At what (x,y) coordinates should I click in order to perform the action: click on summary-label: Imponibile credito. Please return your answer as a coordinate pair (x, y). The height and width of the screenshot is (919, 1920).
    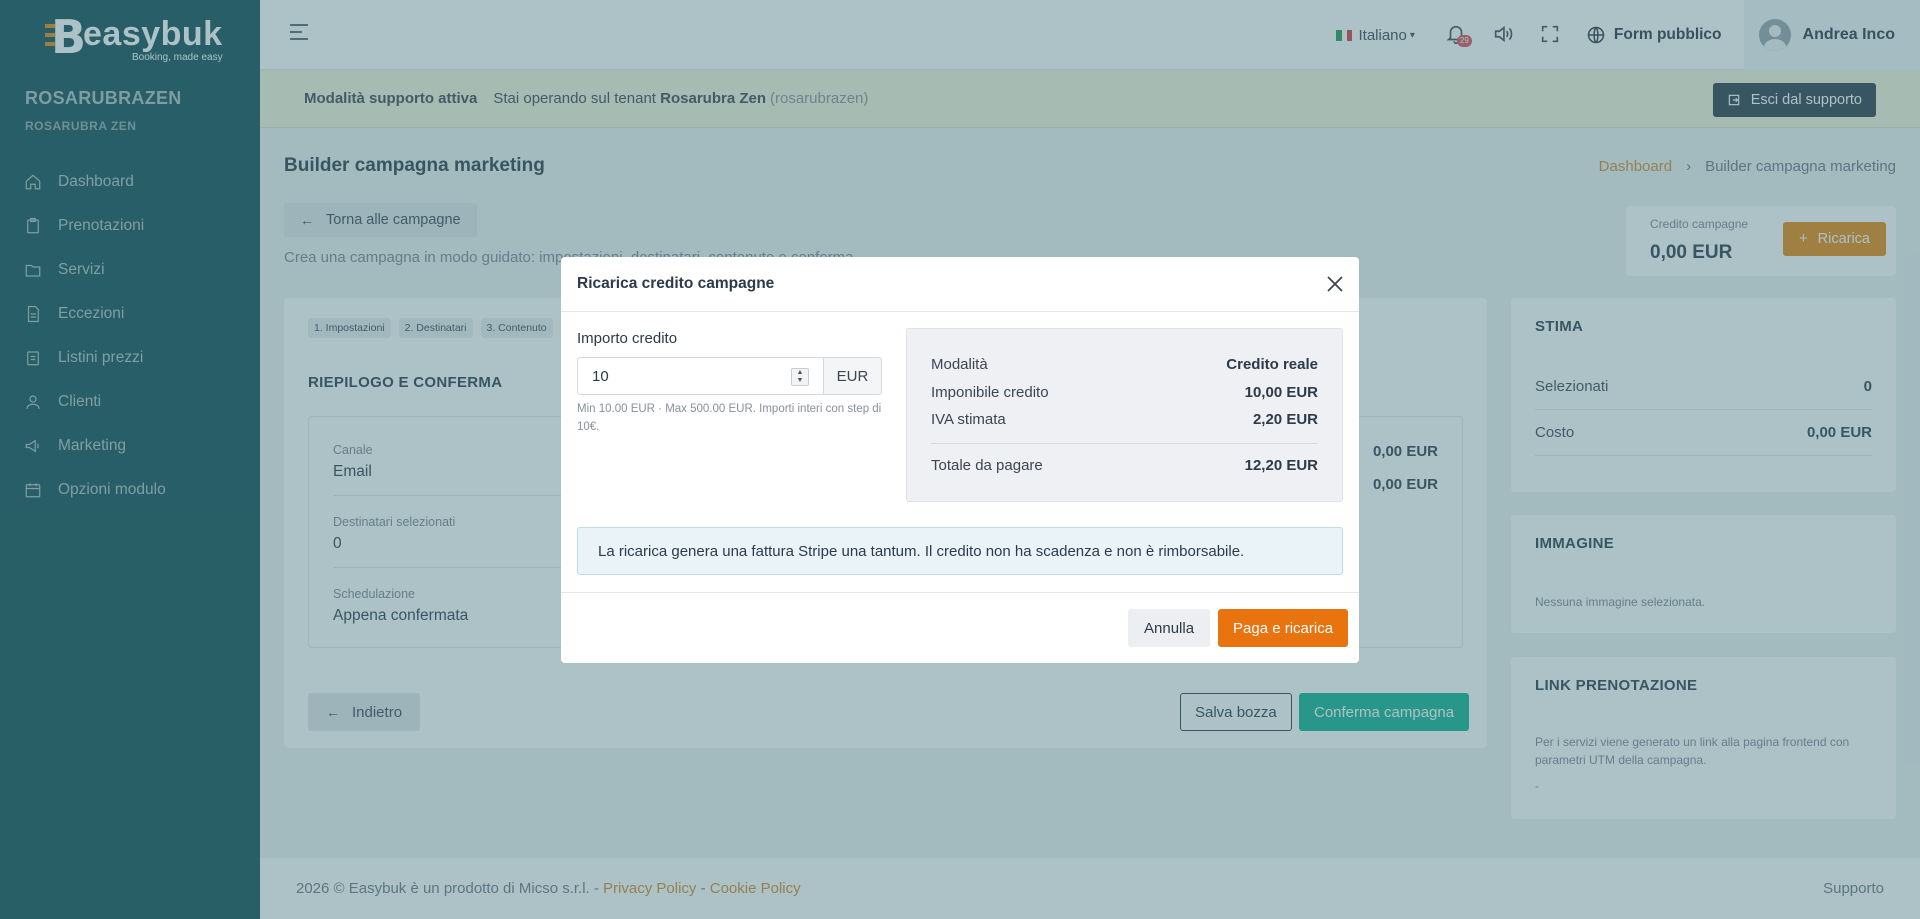
    Looking at the image, I should click on (990, 392).